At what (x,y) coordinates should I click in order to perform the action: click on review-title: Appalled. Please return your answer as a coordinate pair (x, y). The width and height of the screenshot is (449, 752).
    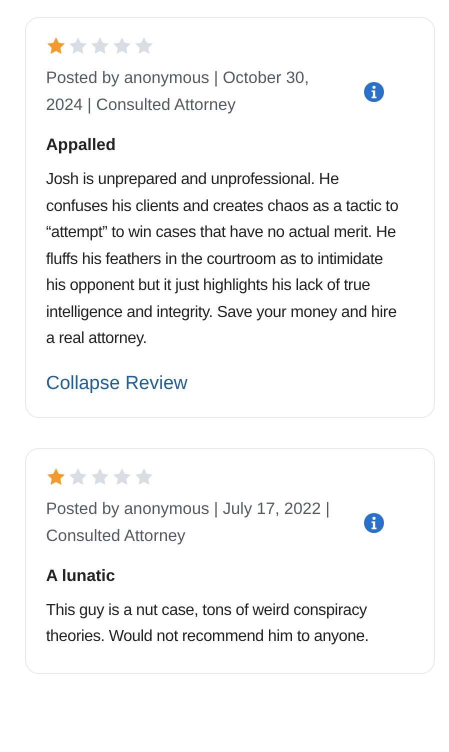
    Looking at the image, I should click on (81, 145).